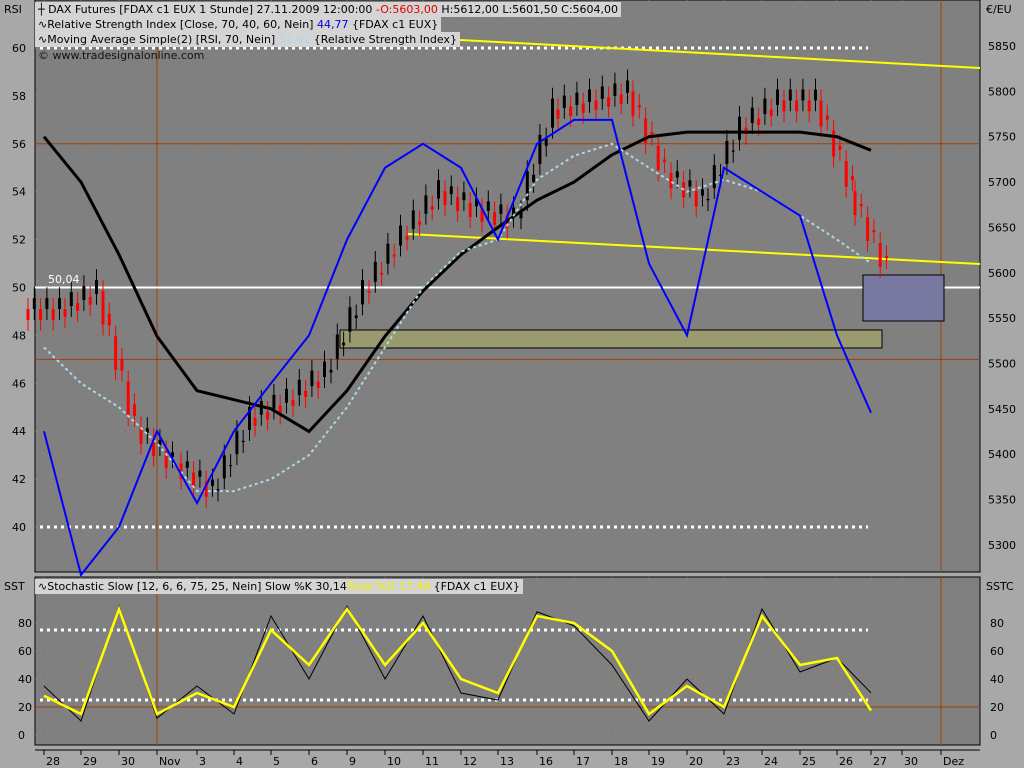  I want to click on close: C:5604,00, so click(590, 9).